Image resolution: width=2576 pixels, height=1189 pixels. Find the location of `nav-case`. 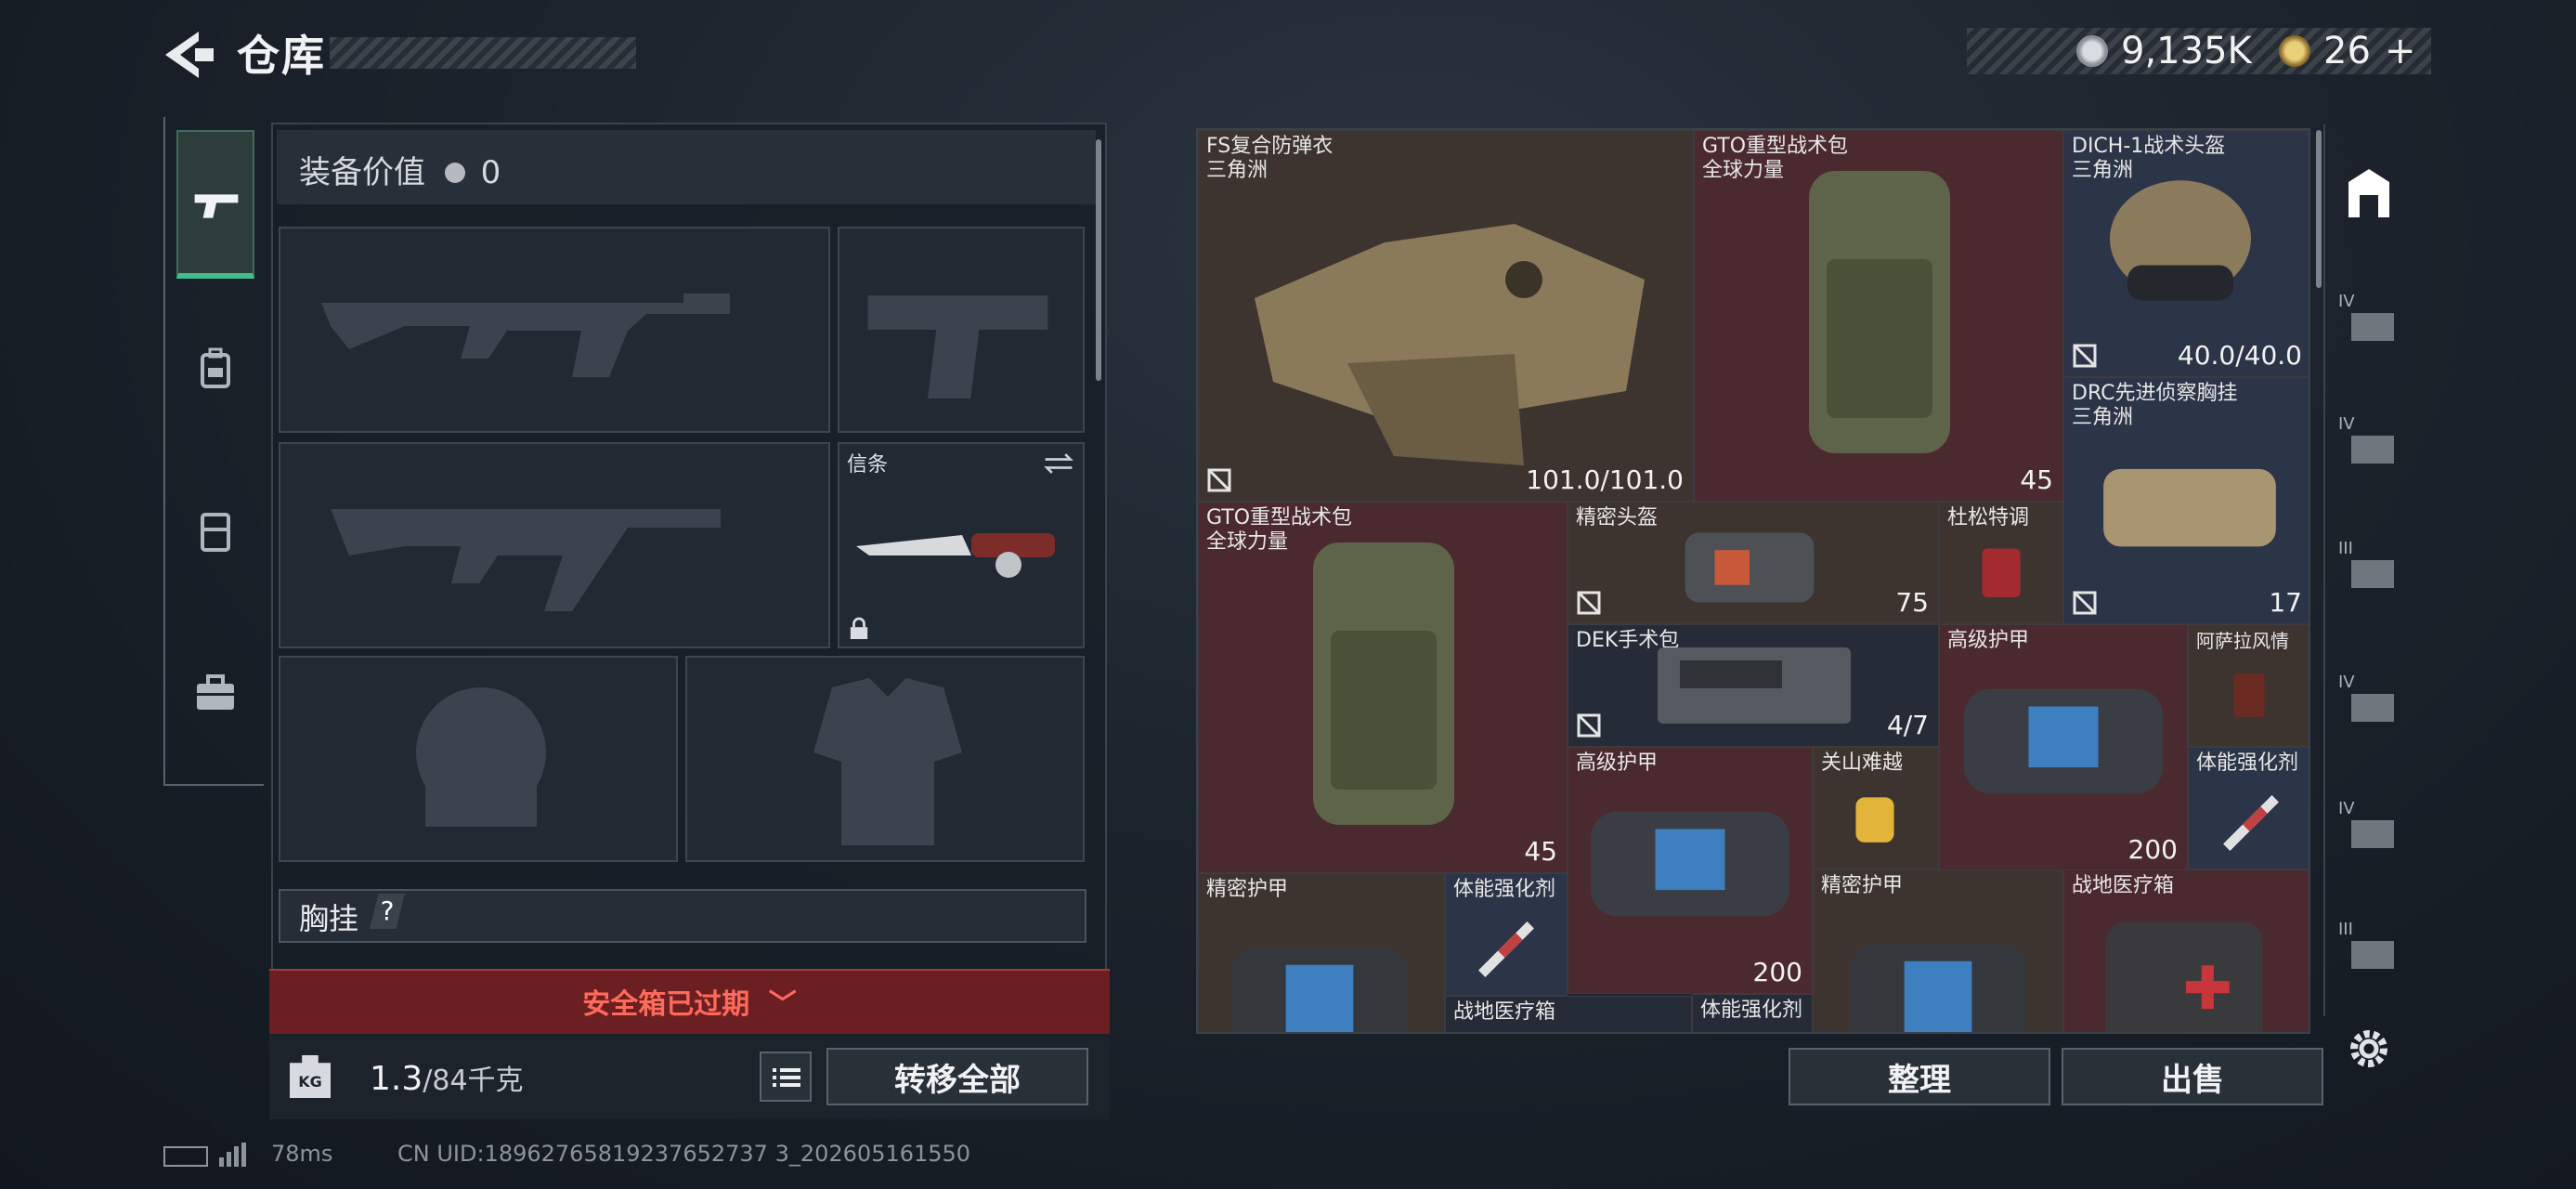

nav-case is located at coordinates (215, 693).